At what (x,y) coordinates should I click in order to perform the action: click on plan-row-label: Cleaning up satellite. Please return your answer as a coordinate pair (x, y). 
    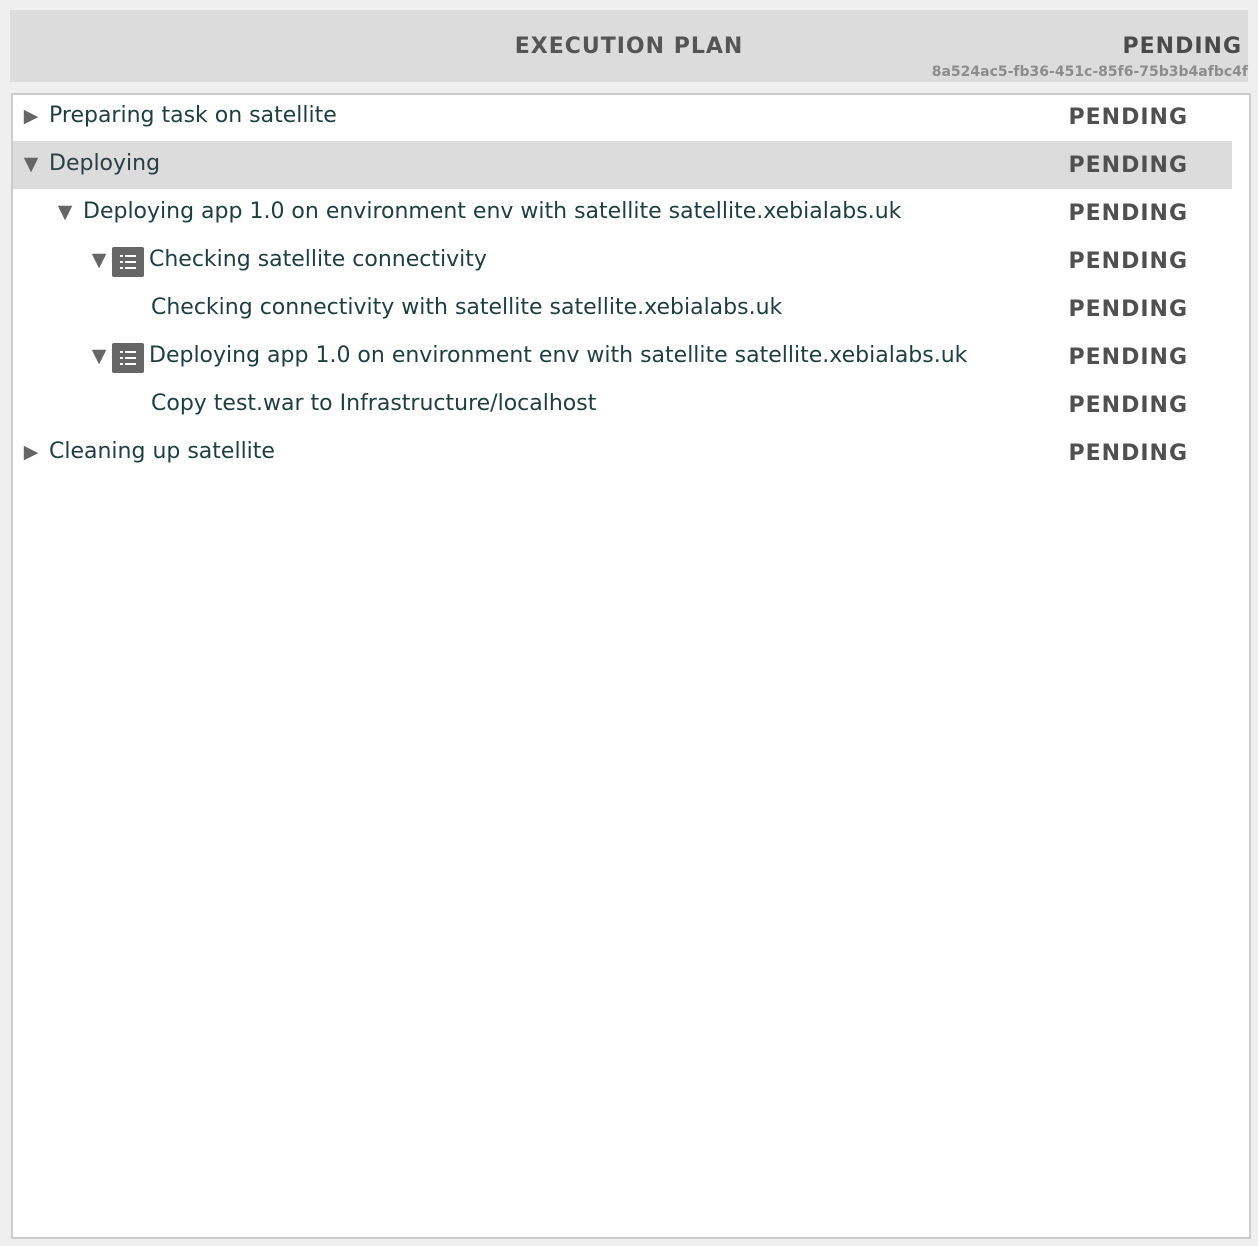
    Looking at the image, I should click on (162, 451).